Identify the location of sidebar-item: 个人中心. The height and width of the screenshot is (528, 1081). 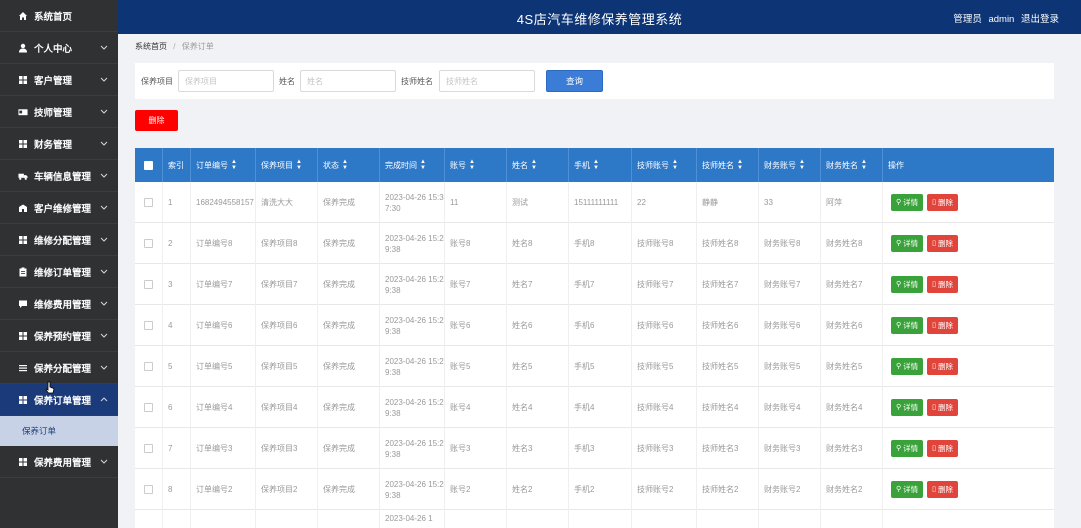
(59, 48).